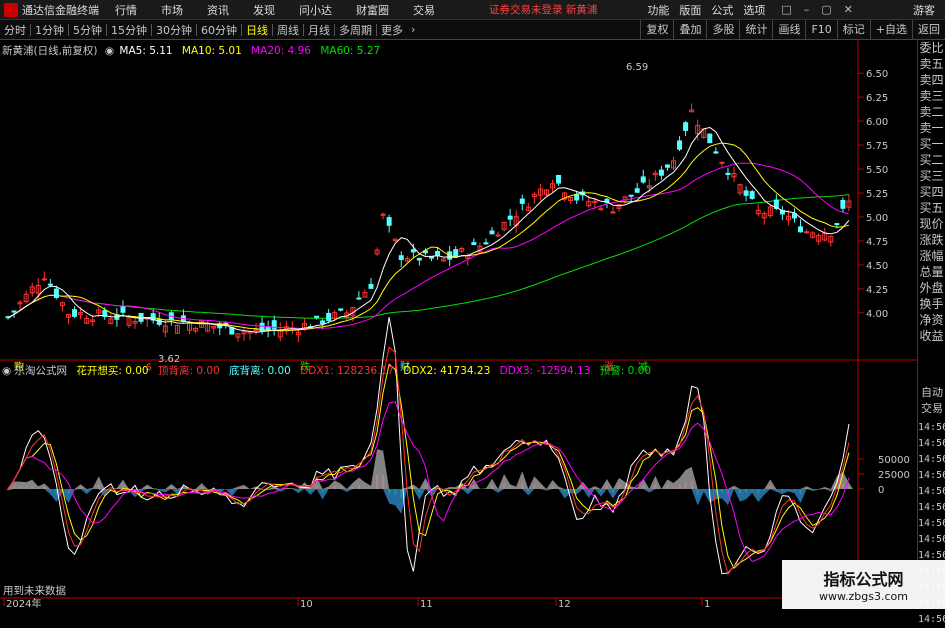 The width and height of the screenshot is (945, 628). What do you see at coordinates (755, 30) in the screenshot?
I see `stats-button: 统计` at bounding box center [755, 30].